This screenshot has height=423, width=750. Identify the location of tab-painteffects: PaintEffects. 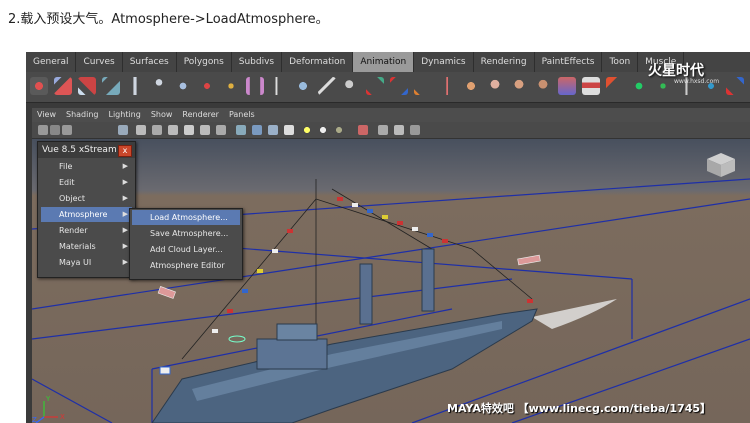
(569, 62).